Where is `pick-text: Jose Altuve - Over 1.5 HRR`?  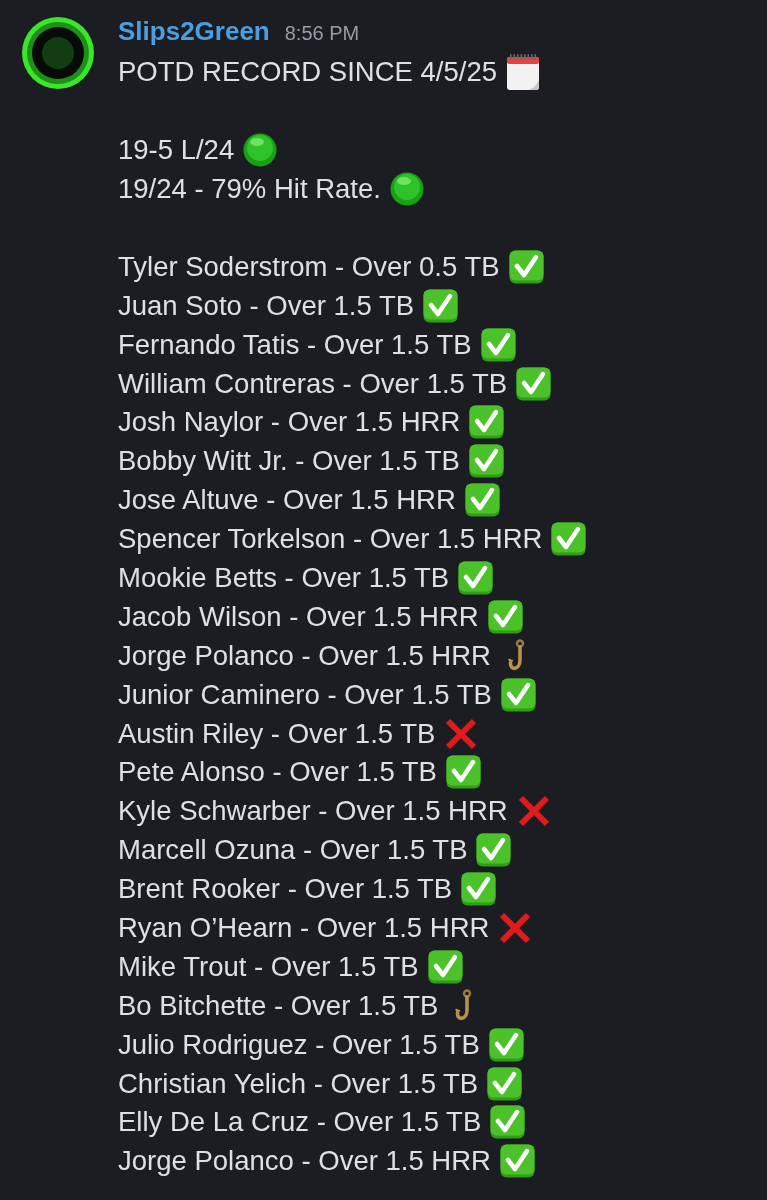 pick-text: Jose Altuve - Over 1.5 HRR is located at coordinates (287, 500).